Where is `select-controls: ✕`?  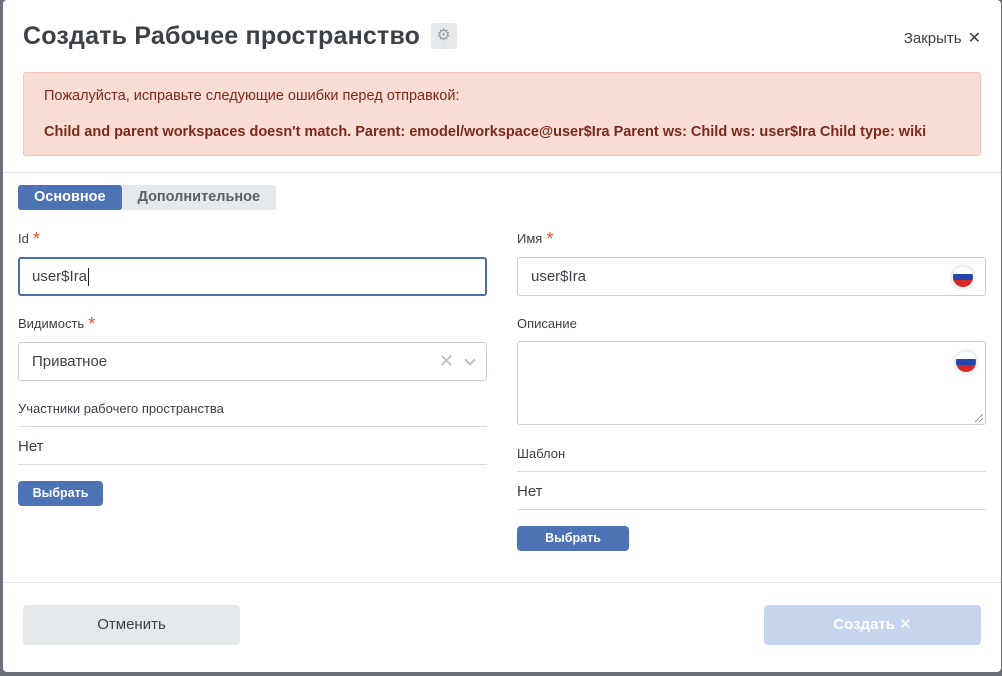
select-controls: ✕ is located at coordinates (457, 361).